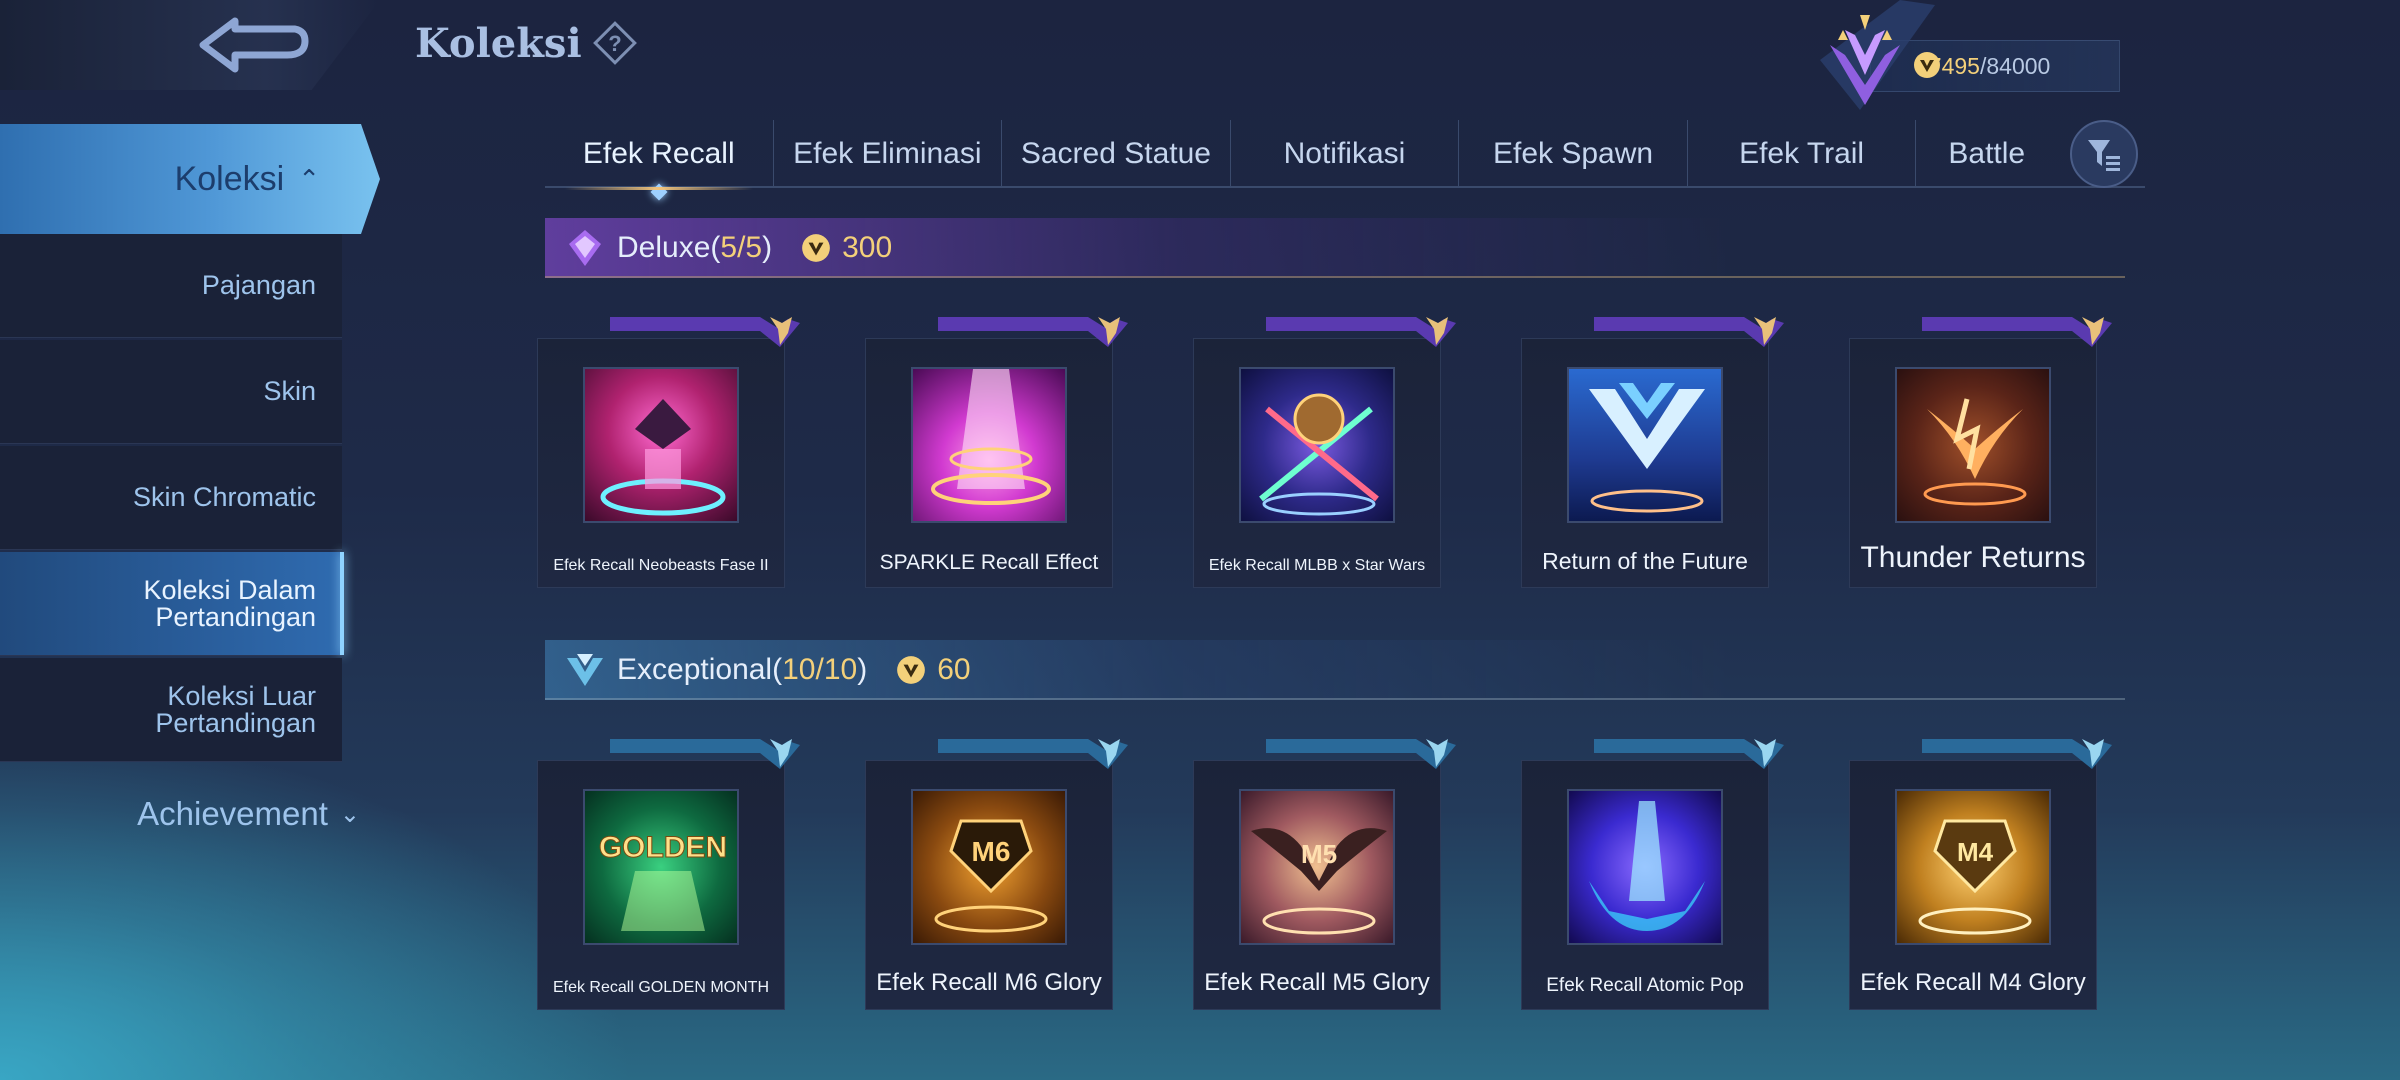 The image size is (2400, 1080). I want to click on tab-label: Efek Recall, so click(658, 153).